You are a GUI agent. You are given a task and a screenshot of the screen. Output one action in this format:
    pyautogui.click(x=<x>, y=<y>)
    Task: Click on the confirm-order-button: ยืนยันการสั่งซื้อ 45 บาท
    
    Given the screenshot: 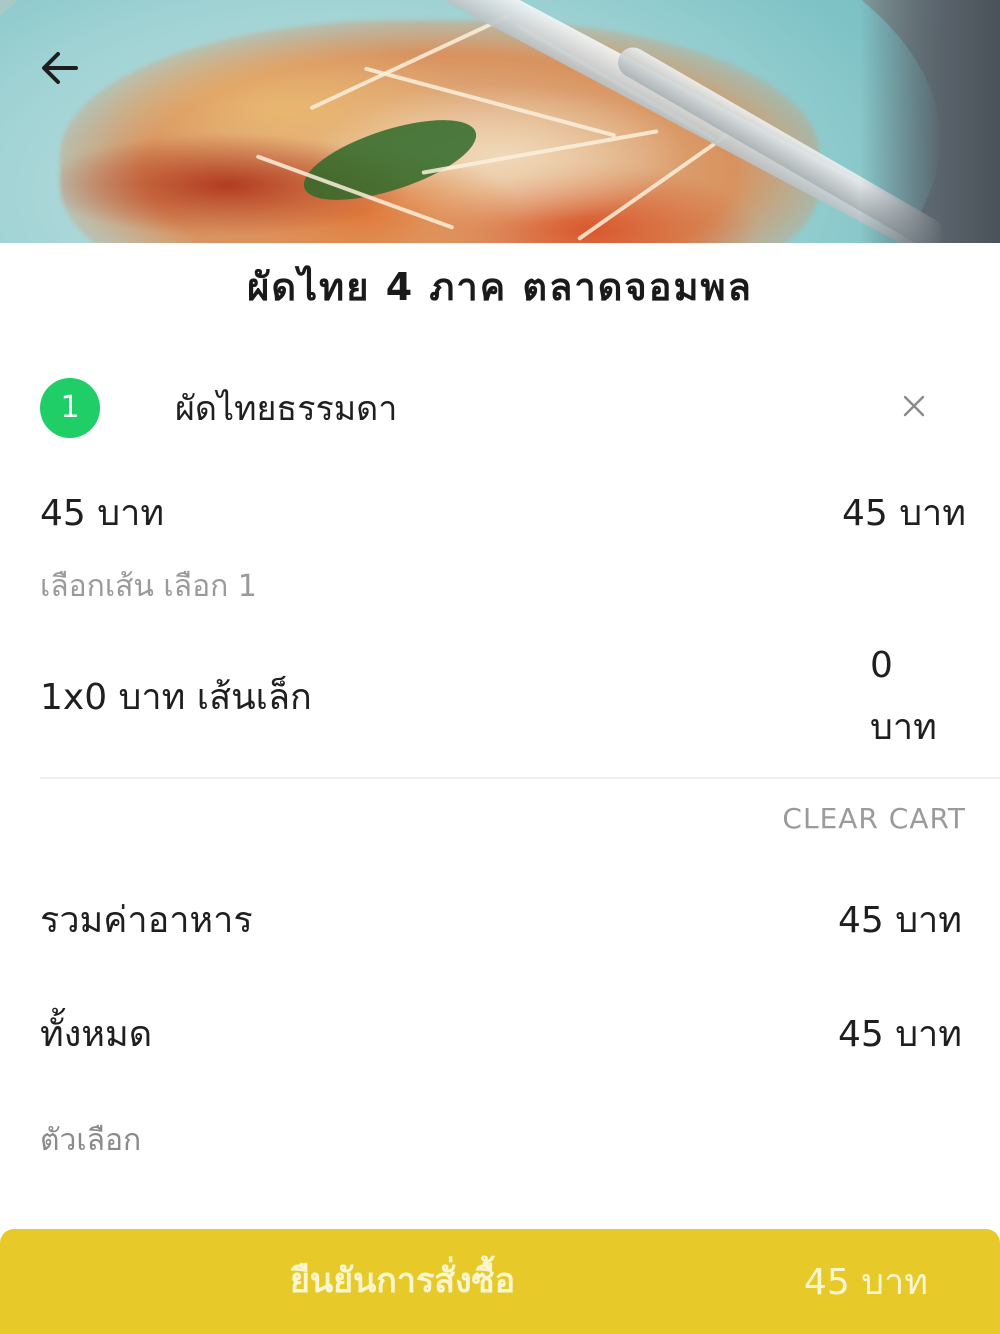 What is the action you would take?
    pyautogui.click(x=500, y=1281)
    